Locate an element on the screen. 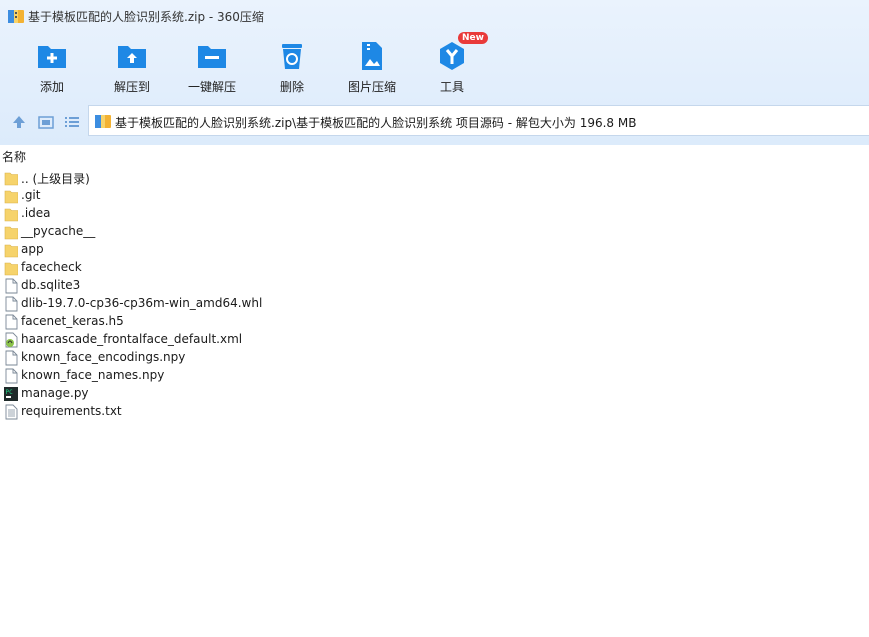 This screenshot has height=637, width=869. file-row: dlib-19.7.0-cp36-cp36m-win_amd64.whl is located at coordinates (200, 304).